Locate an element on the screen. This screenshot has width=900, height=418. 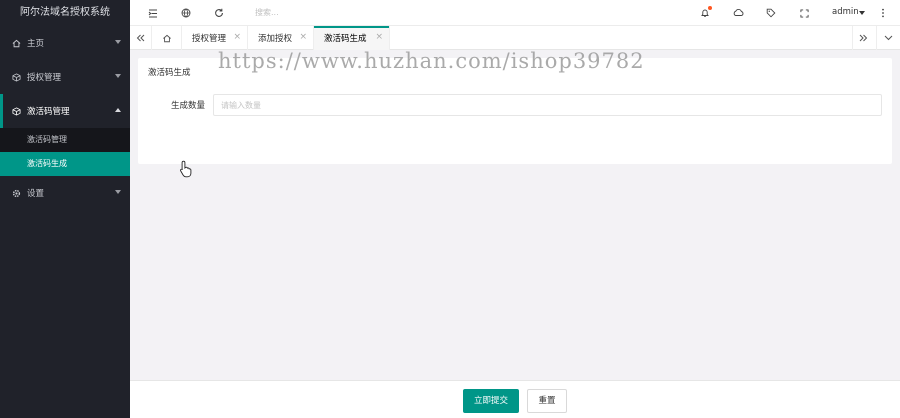
tab-add-license: 添加授权 × is located at coordinates (281, 38).